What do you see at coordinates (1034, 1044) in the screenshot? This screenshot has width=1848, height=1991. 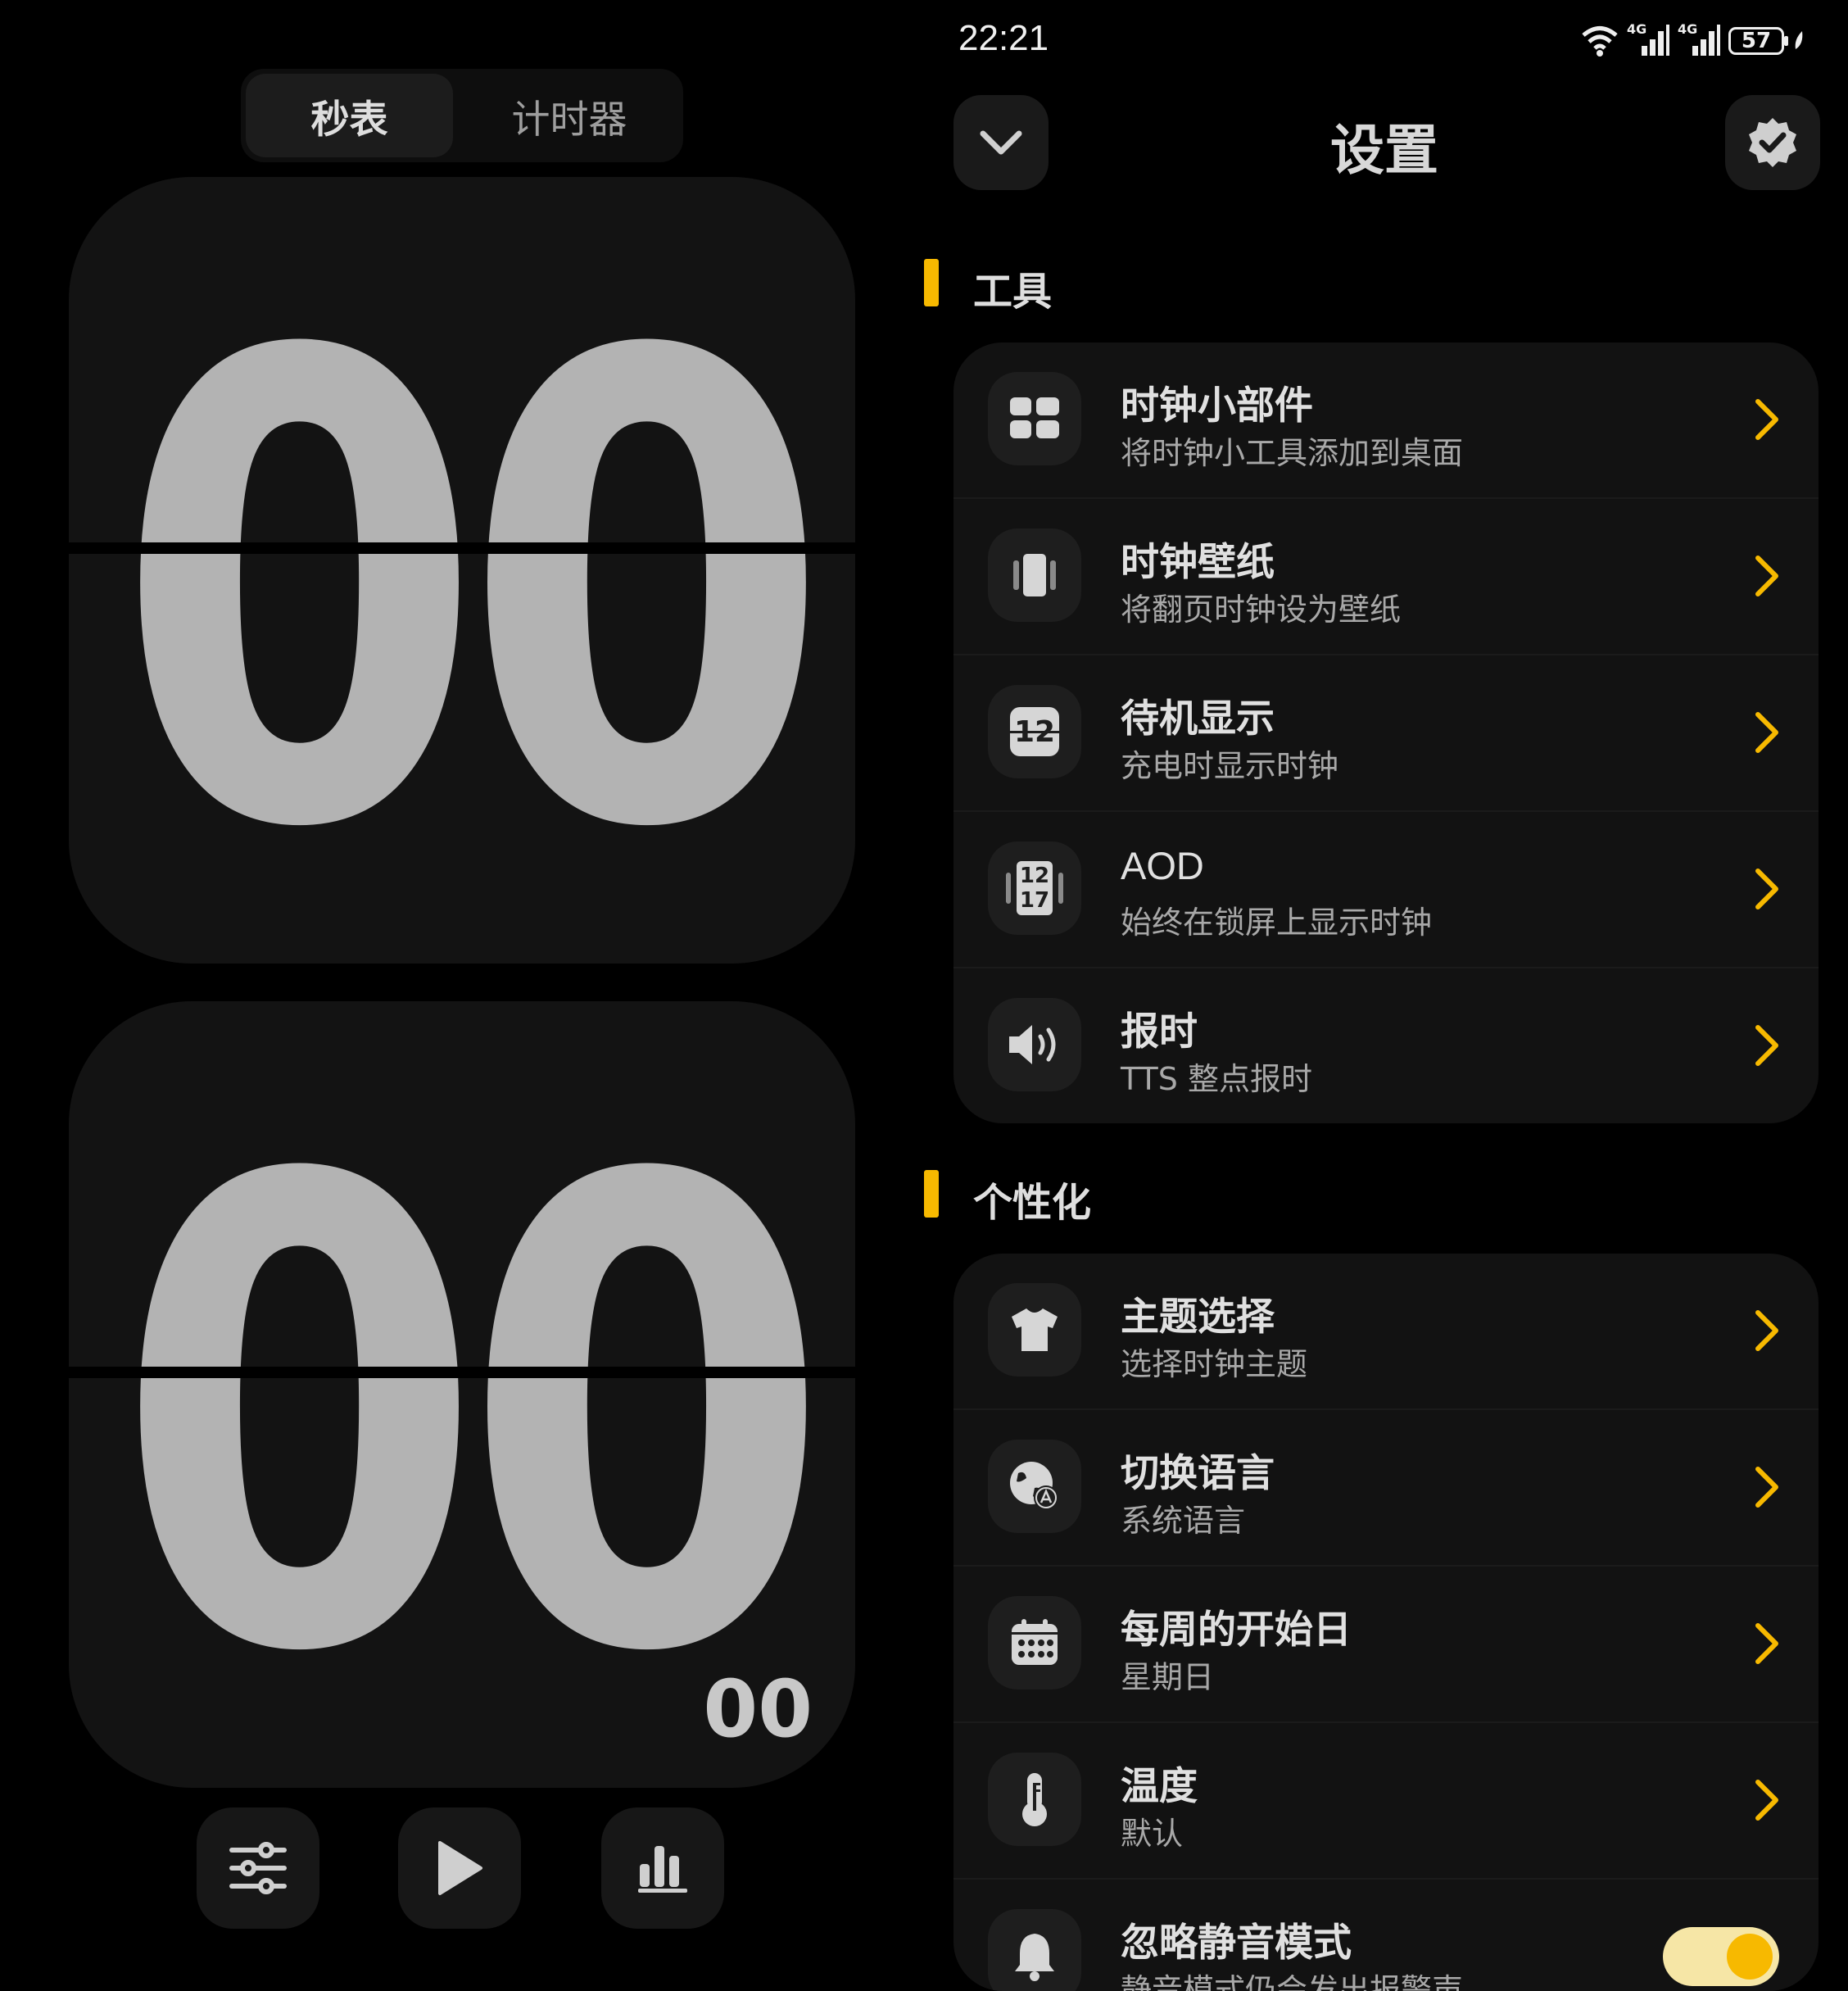 I see `speaker-icon` at bounding box center [1034, 1044].